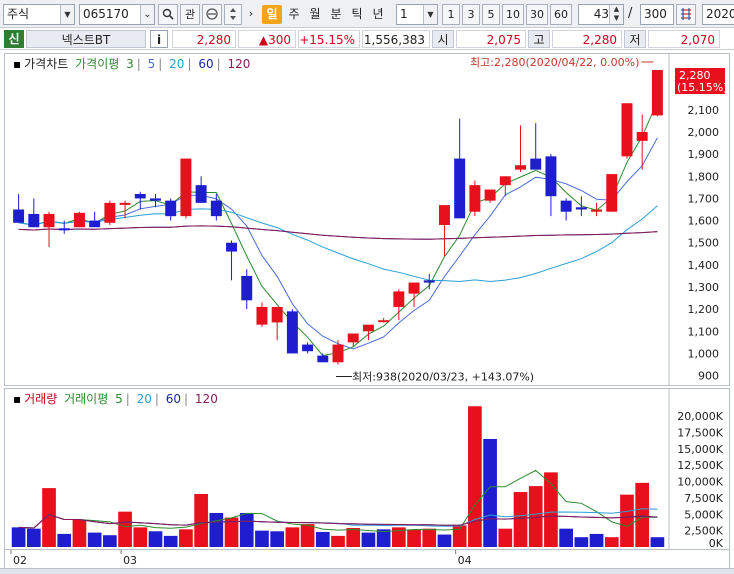 The height and width of the screenshot is (574, 734). What do you see at coordinates (417, 14) in the screenshot?
I see `interval-select: 1 ▼` at bounding box center [417, 14].